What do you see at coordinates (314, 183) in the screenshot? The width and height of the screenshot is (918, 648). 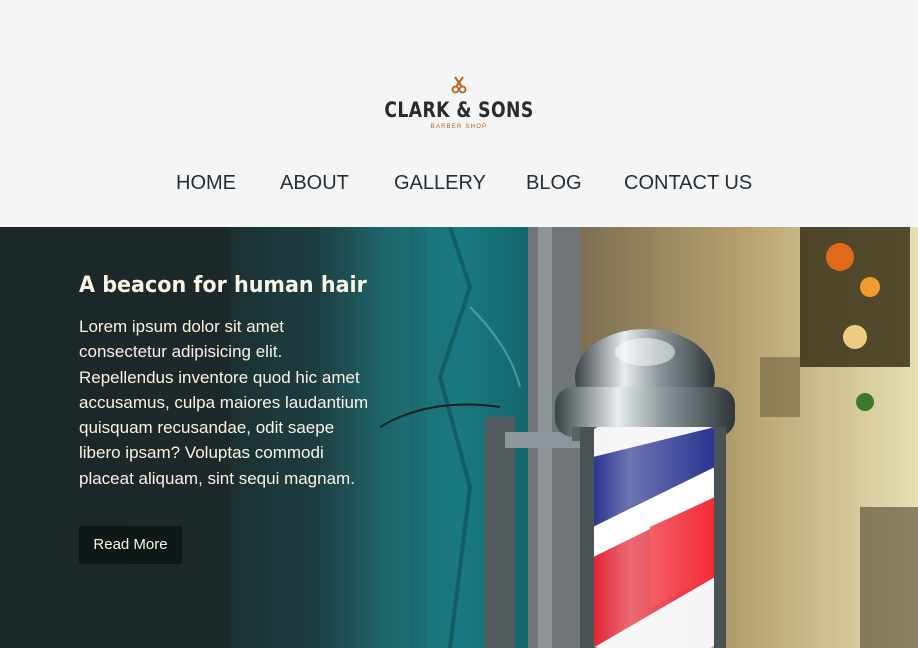 I see `nav-item-about: ABOUT` at bounding box center [314, 183].